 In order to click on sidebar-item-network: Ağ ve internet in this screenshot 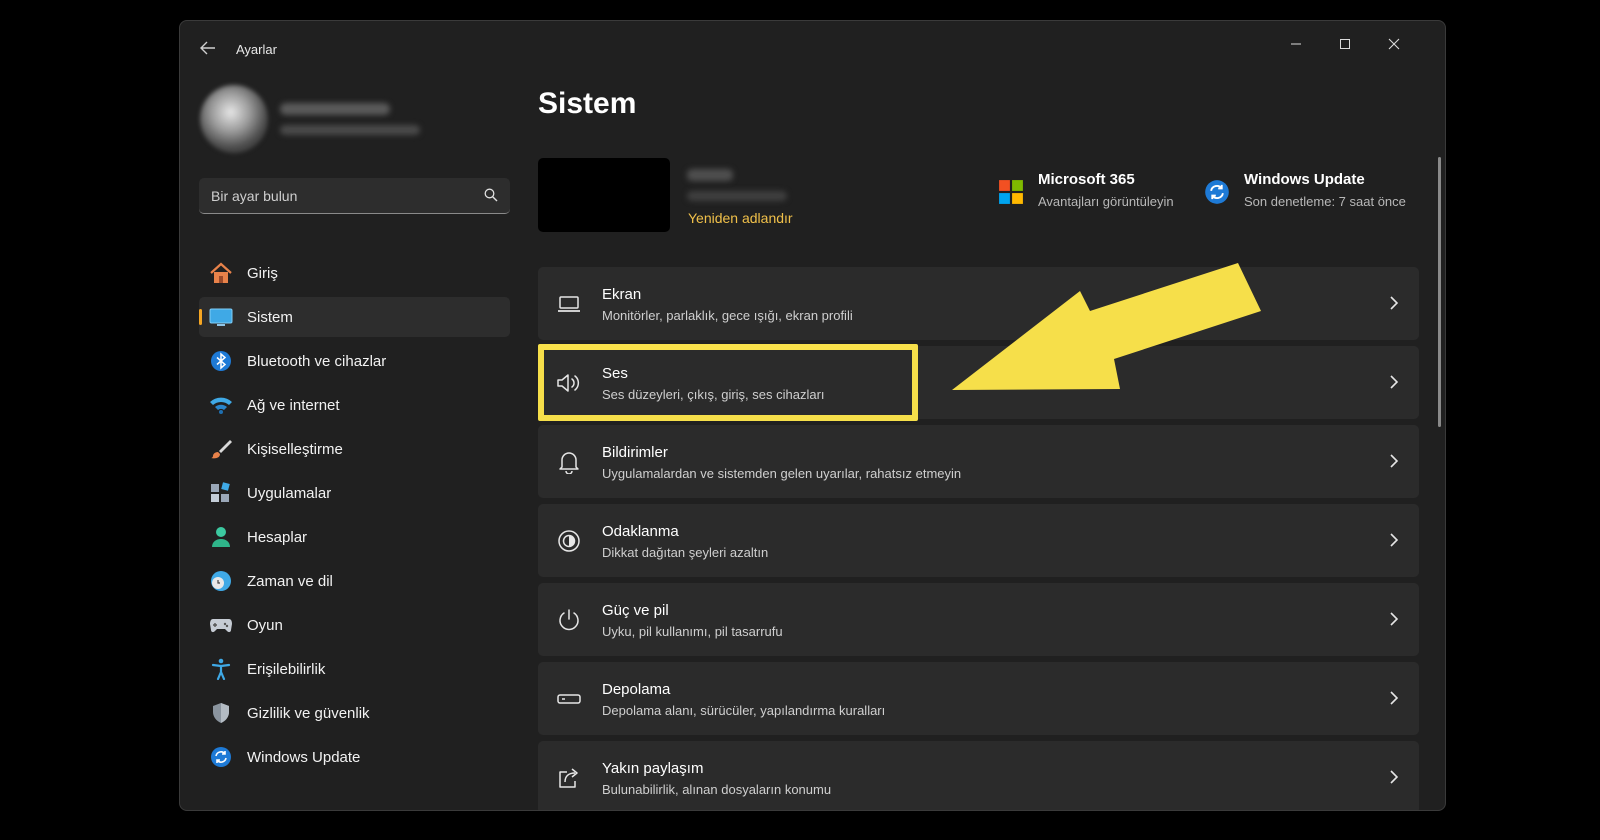, I will do `click(354, 405)`.